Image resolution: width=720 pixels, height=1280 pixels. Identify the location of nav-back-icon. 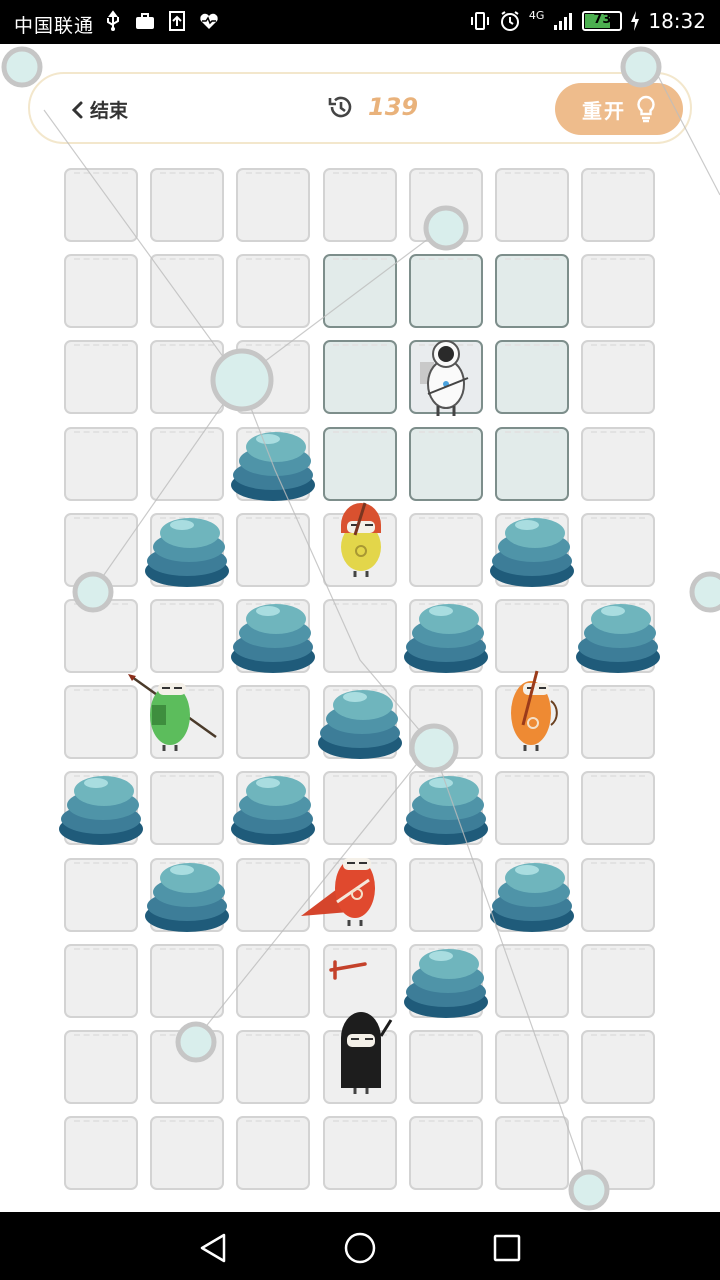
(213, 1248).